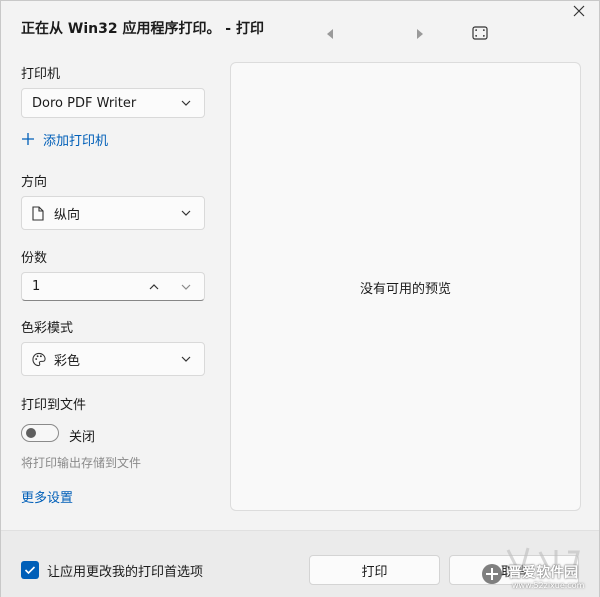 The height and width of the screenshot is (597, 600). What do you see at coordinates (548, 585) in the screenshot?
I see `watermark-url: www.52zixue.com` at bounding box center [548, 585].